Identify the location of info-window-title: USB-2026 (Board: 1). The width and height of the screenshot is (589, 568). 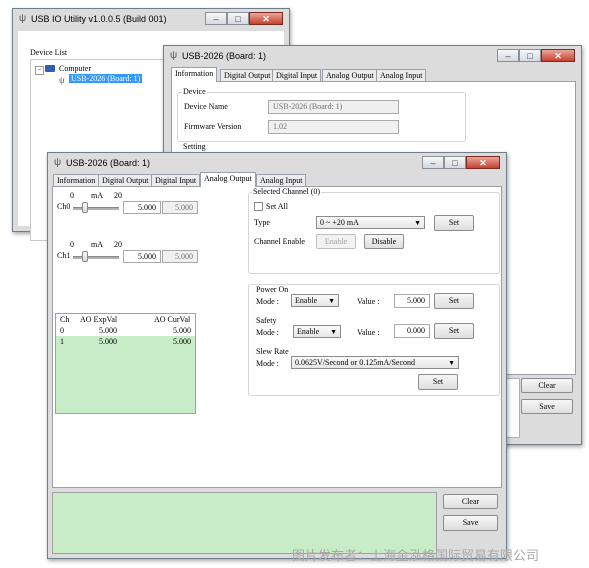
(224, 56).